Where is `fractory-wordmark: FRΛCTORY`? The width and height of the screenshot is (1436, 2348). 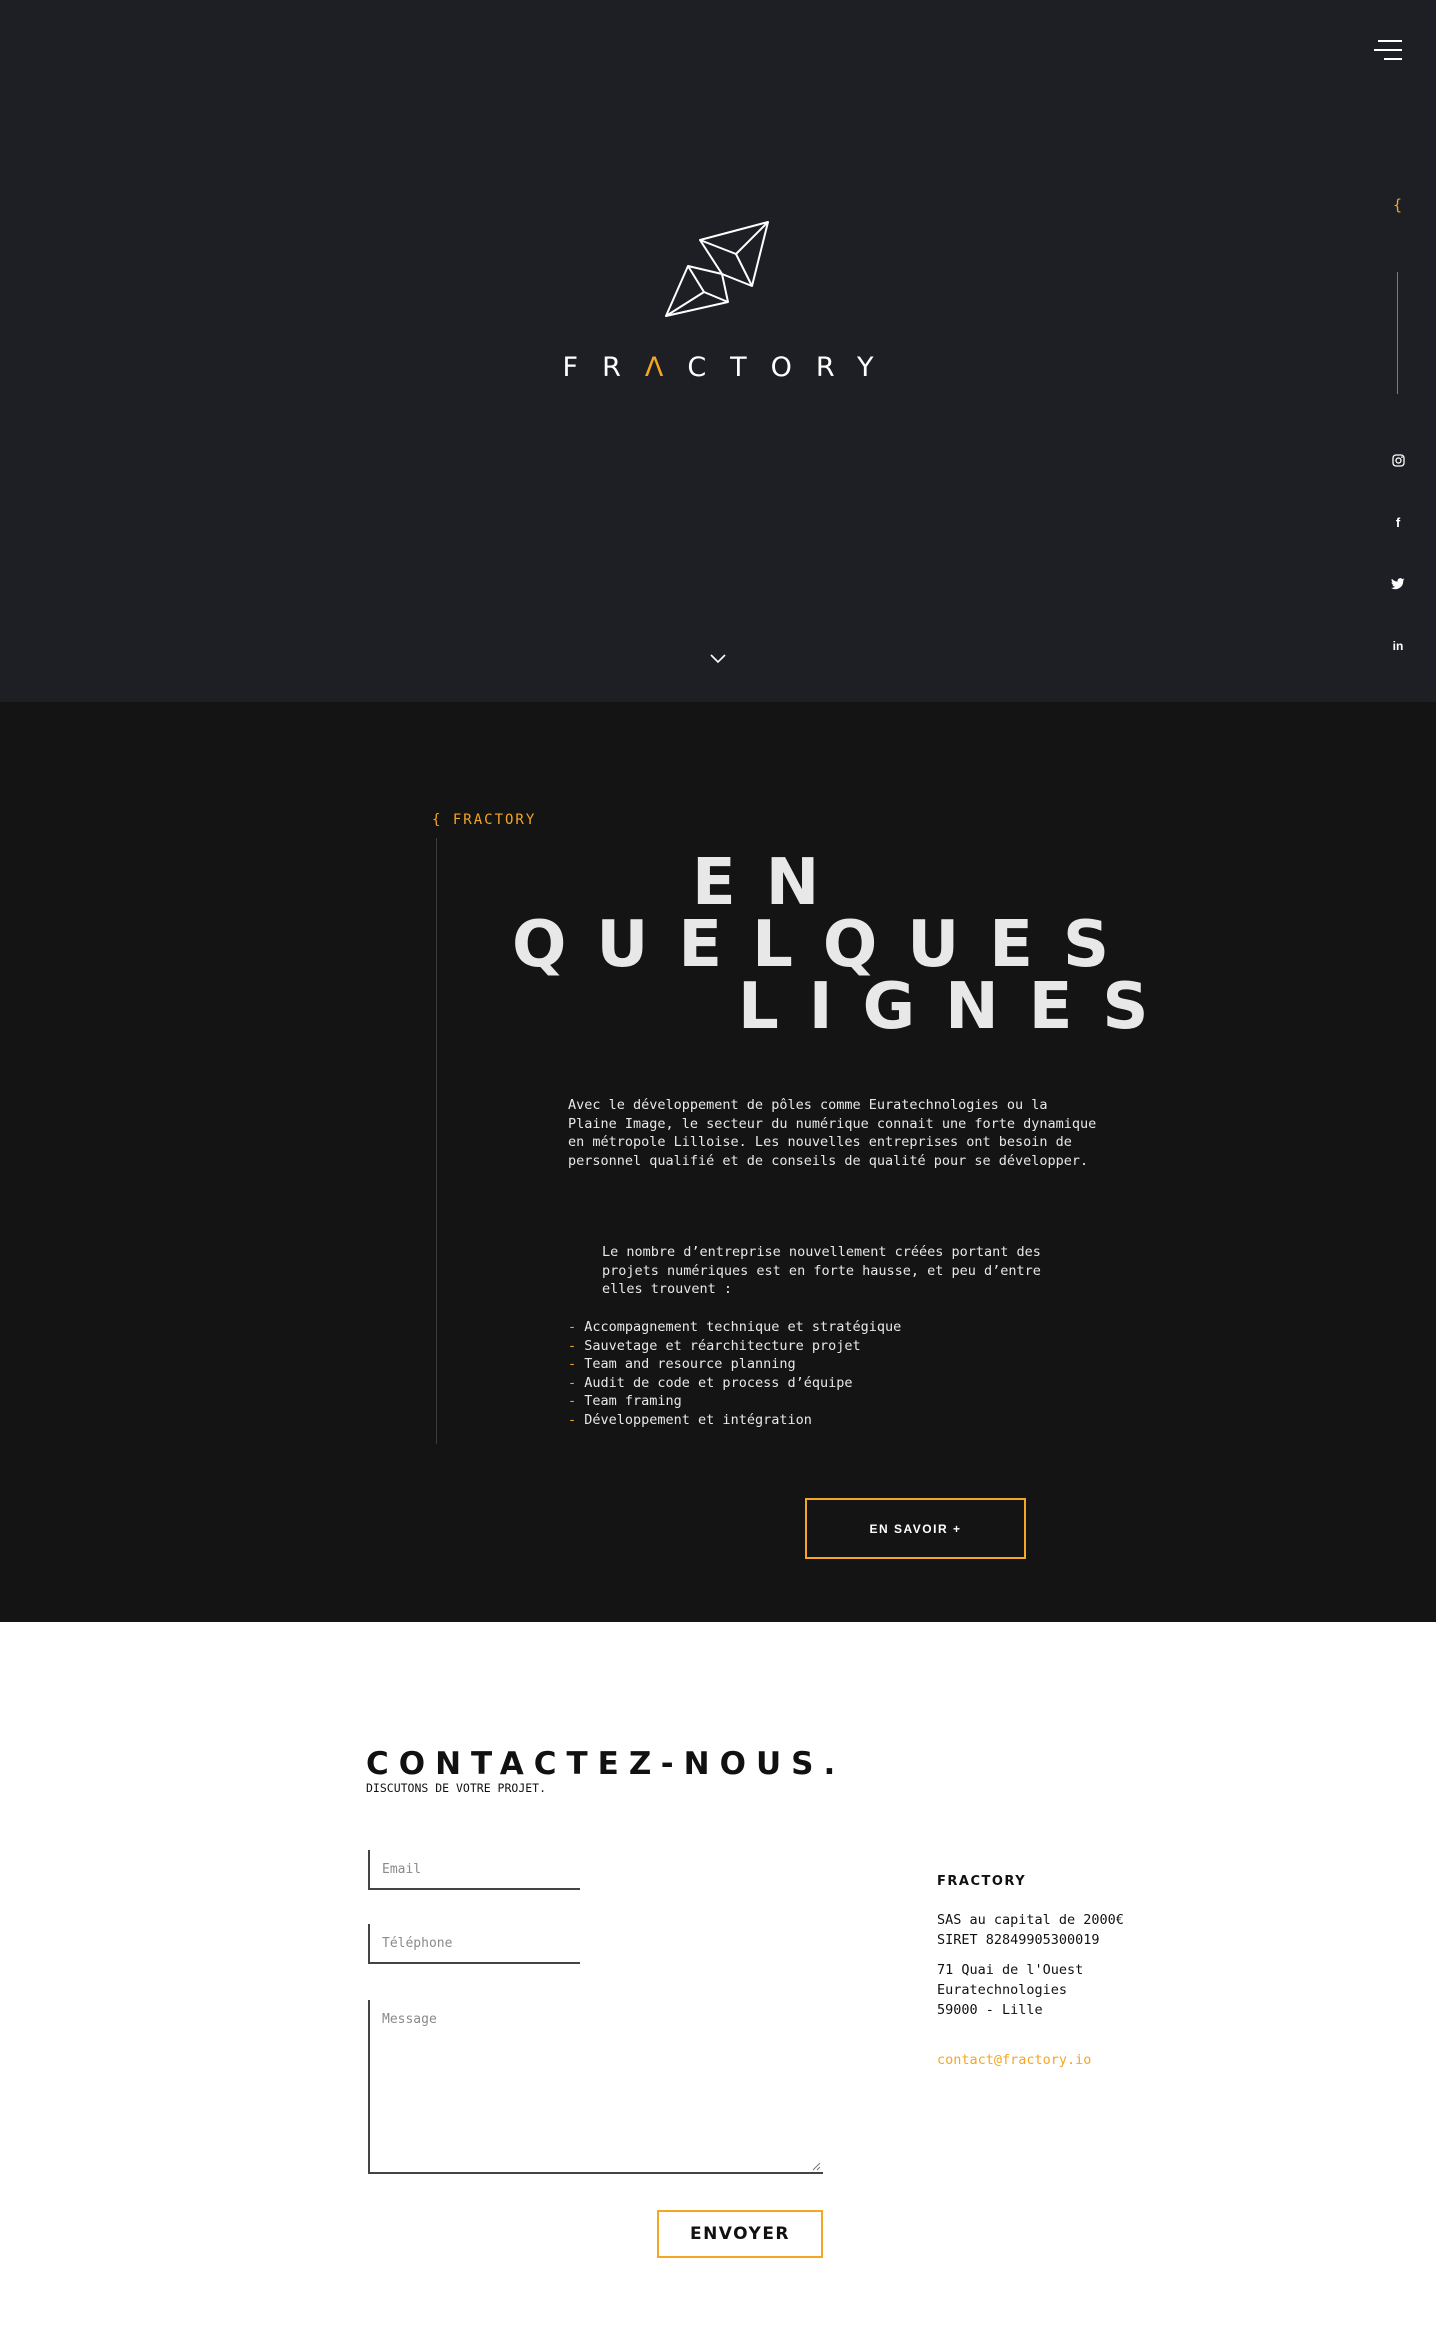
fractory-wordmark: FRΛCTORY is located at coordinates (718, 367).